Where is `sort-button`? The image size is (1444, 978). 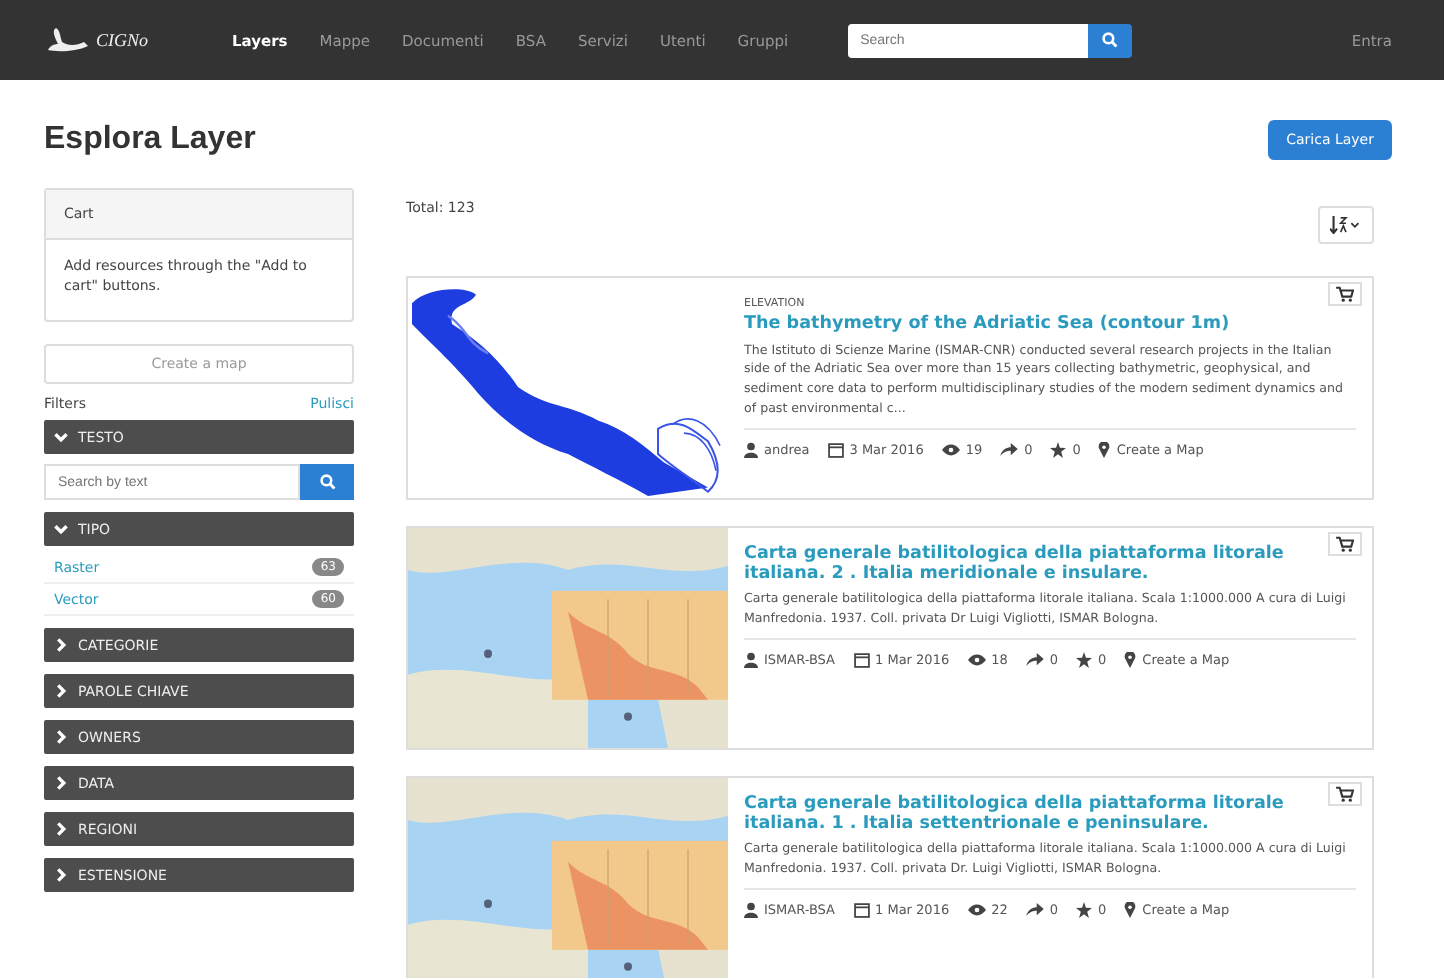
sort-button is located at coordinates (1346, 225).